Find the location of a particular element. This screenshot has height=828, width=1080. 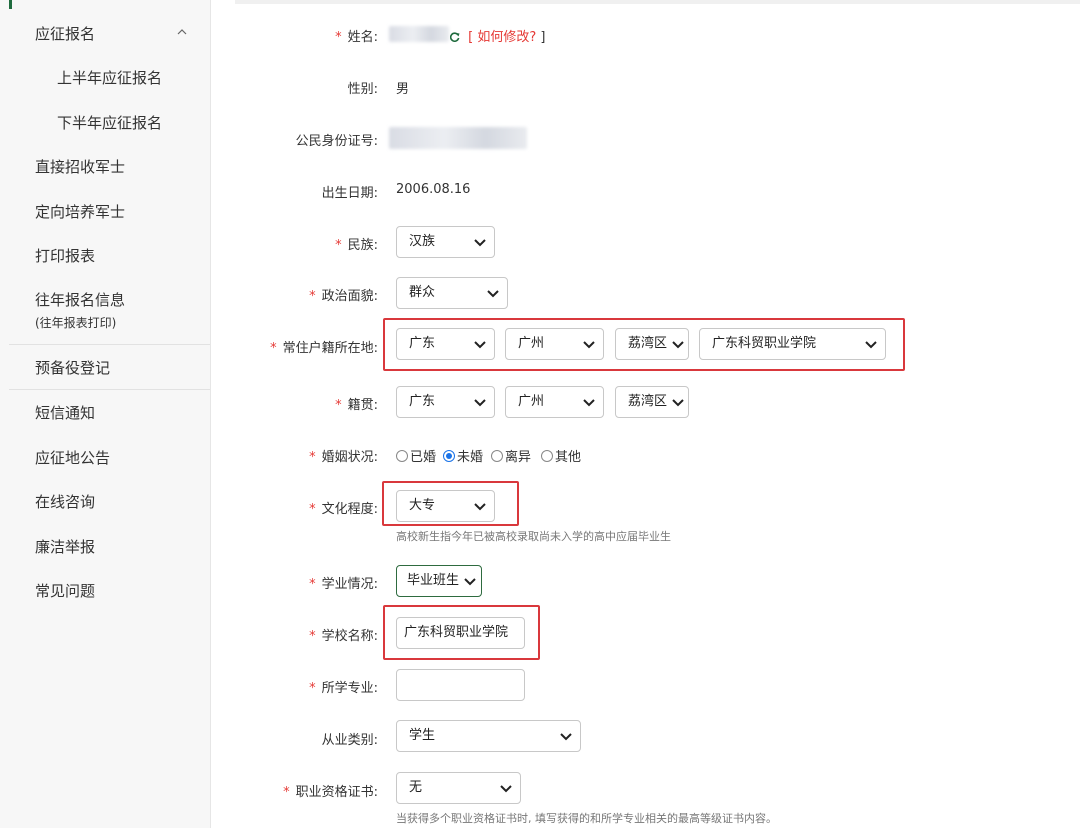

sidebar-item-reserve: 预备役登记 is located at coordinates (72, 367).